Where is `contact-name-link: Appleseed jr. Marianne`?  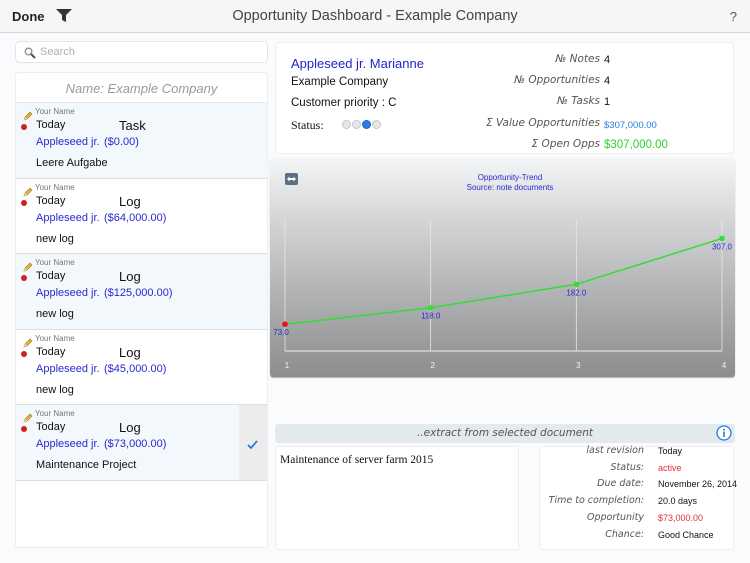 contact-name-link: Appleseed jr. Marianne is located at coordinates (357, 63).